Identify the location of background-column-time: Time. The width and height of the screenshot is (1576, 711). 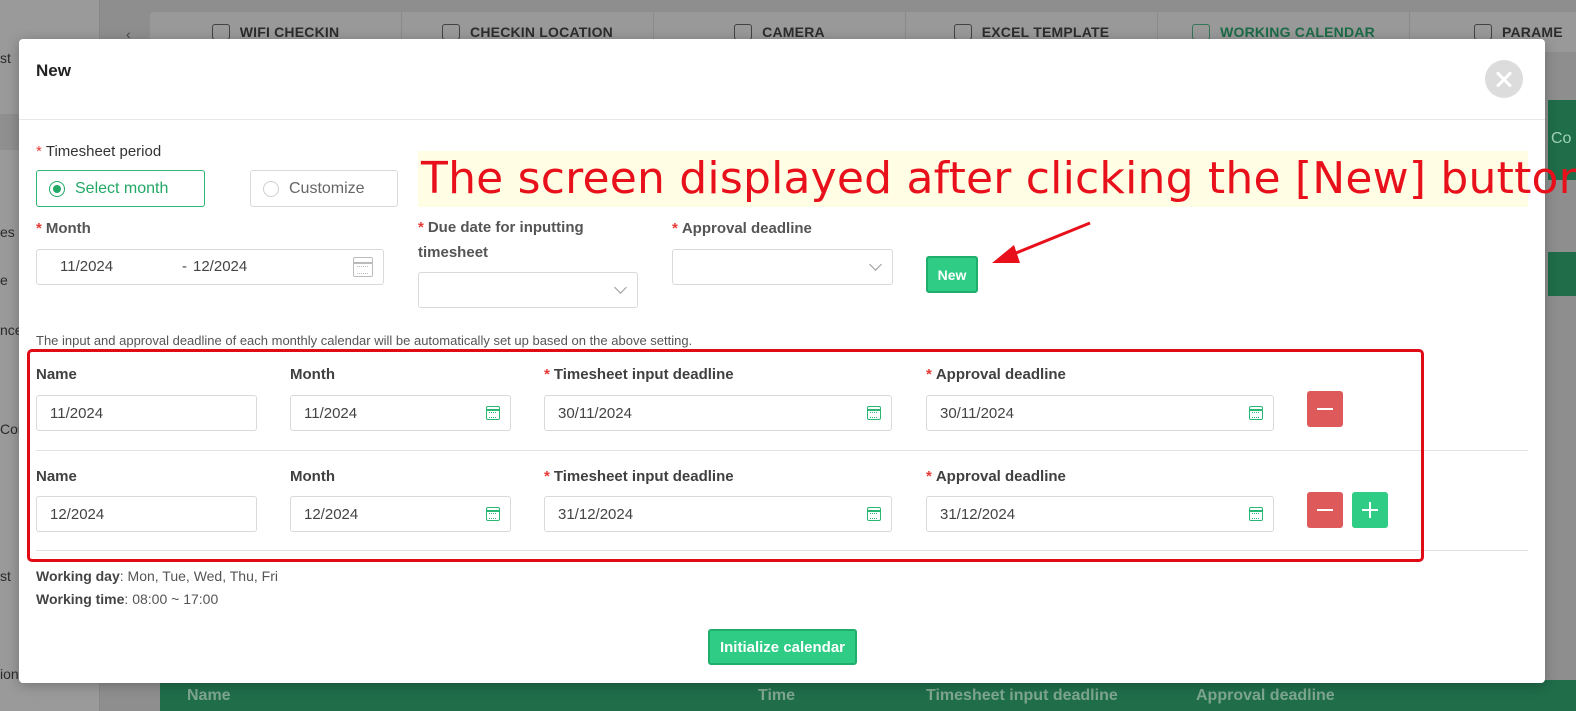
(777, 695).